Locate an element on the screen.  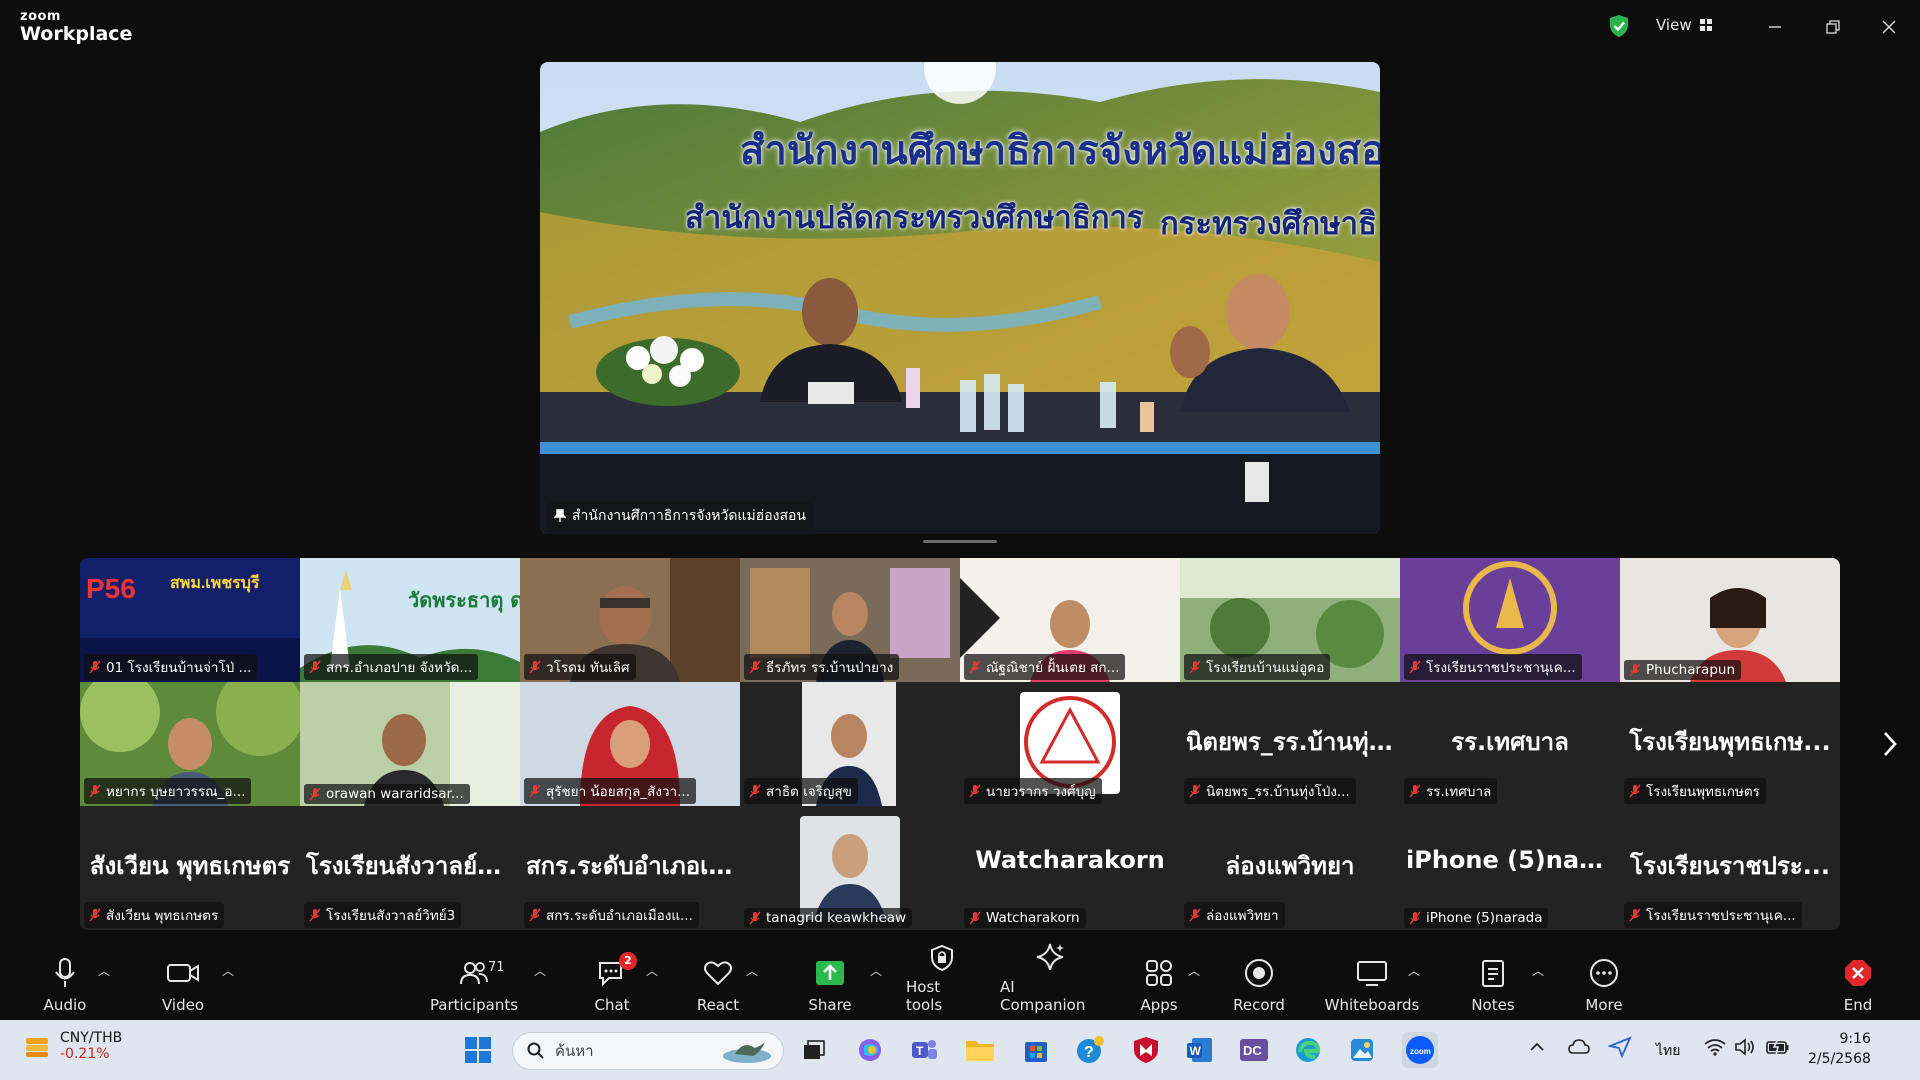
apps-options-caret: ︿ is located at coordinates (1194, 970).